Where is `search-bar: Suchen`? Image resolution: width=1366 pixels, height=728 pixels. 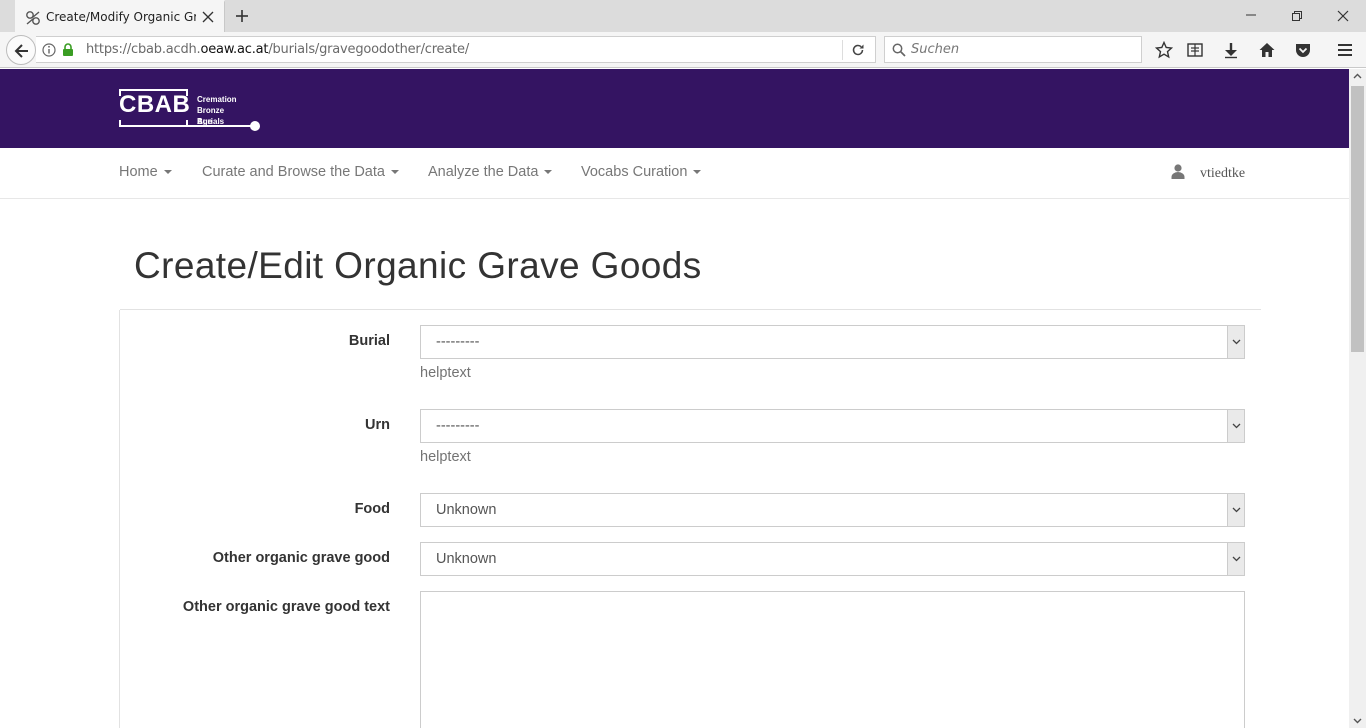 search-bar: Suchen is located at coordinates (1013, 49).